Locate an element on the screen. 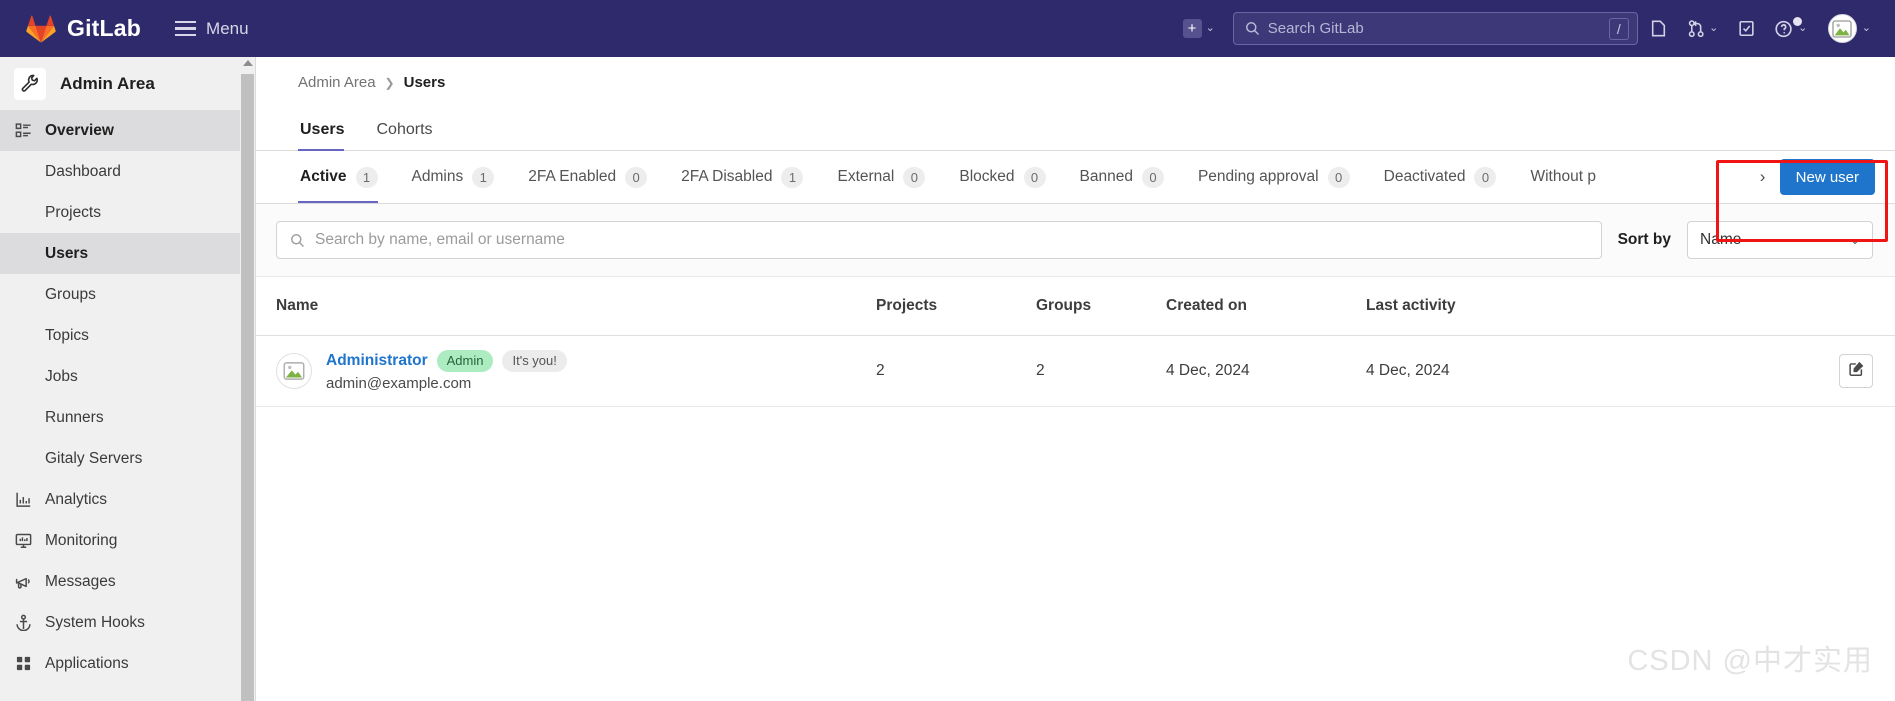 The image size is (1895, 701). new-user-button: New user is located at coordinates (1827, 177).